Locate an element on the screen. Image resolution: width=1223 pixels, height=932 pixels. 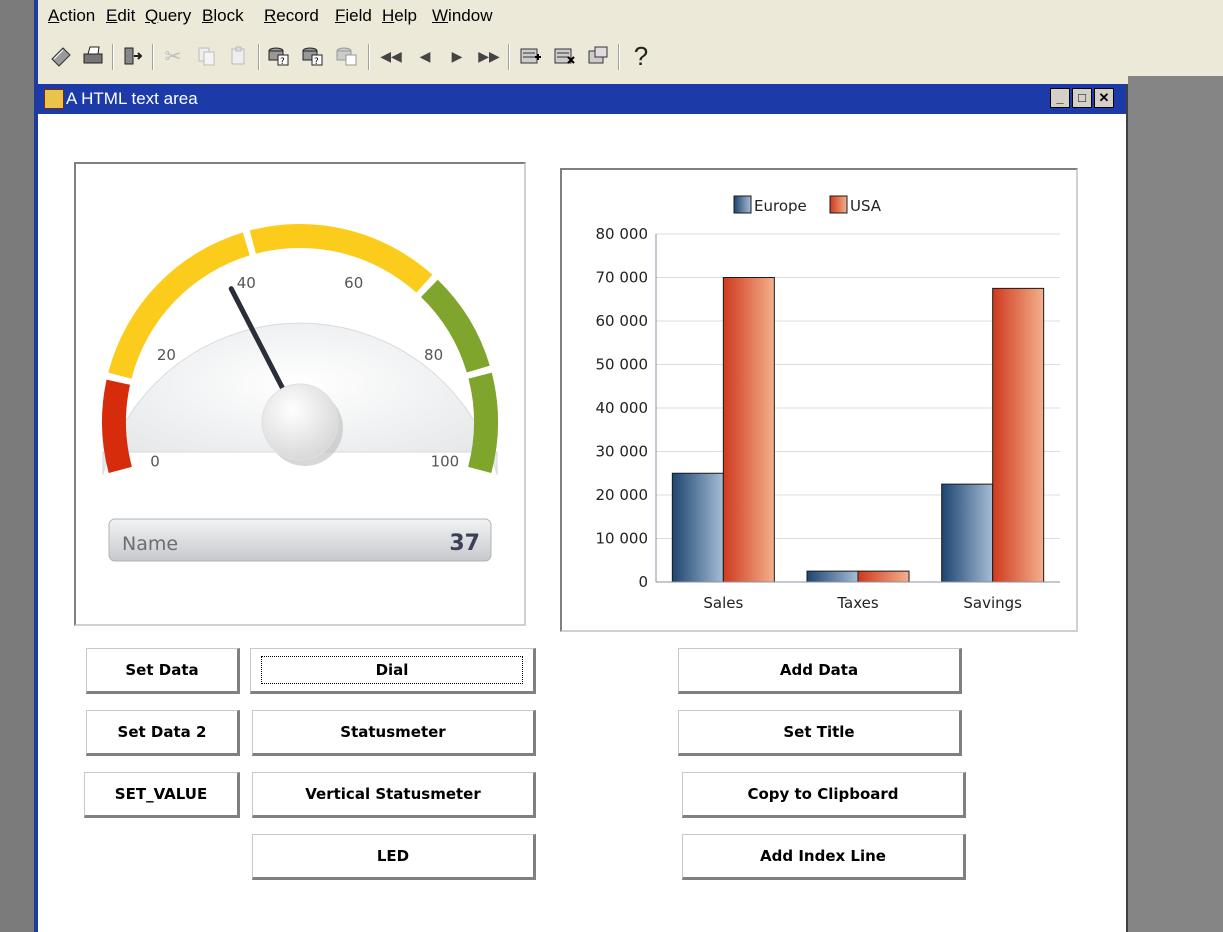
next-record-icon: ▶ is located at coordinates (457, 56).